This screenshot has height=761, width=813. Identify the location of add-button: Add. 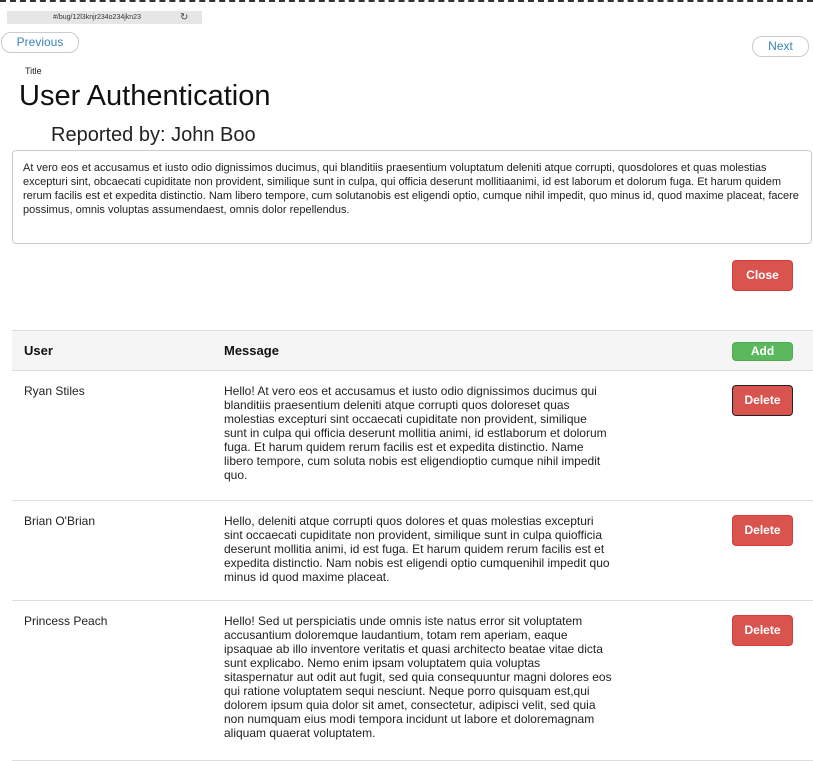
(762, 351).